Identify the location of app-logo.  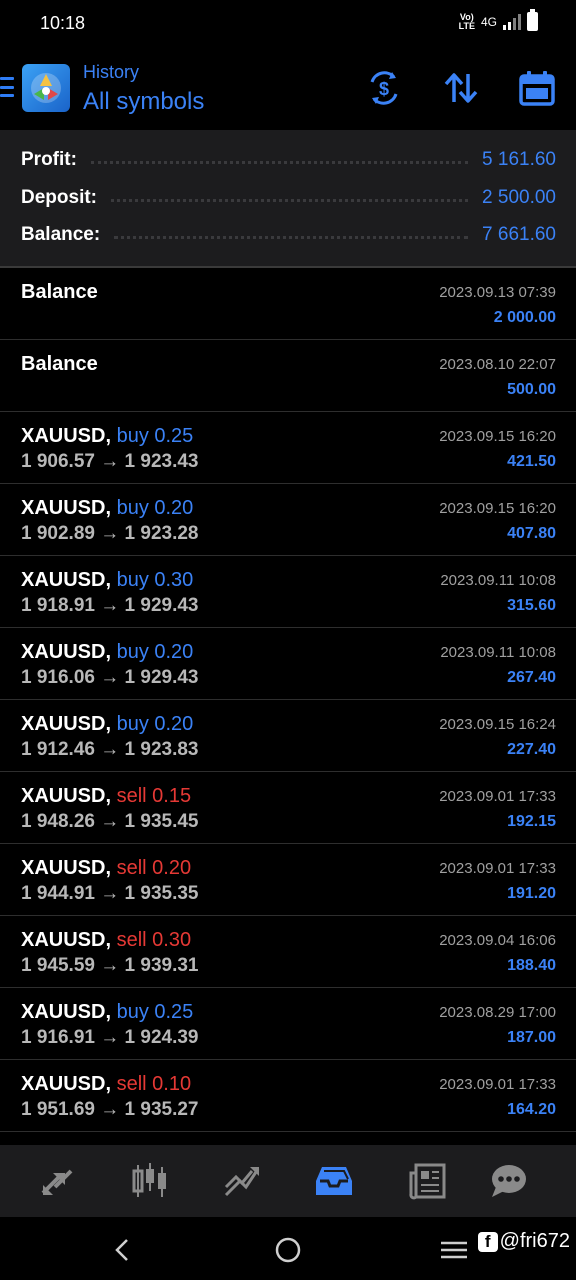
(46, 88).